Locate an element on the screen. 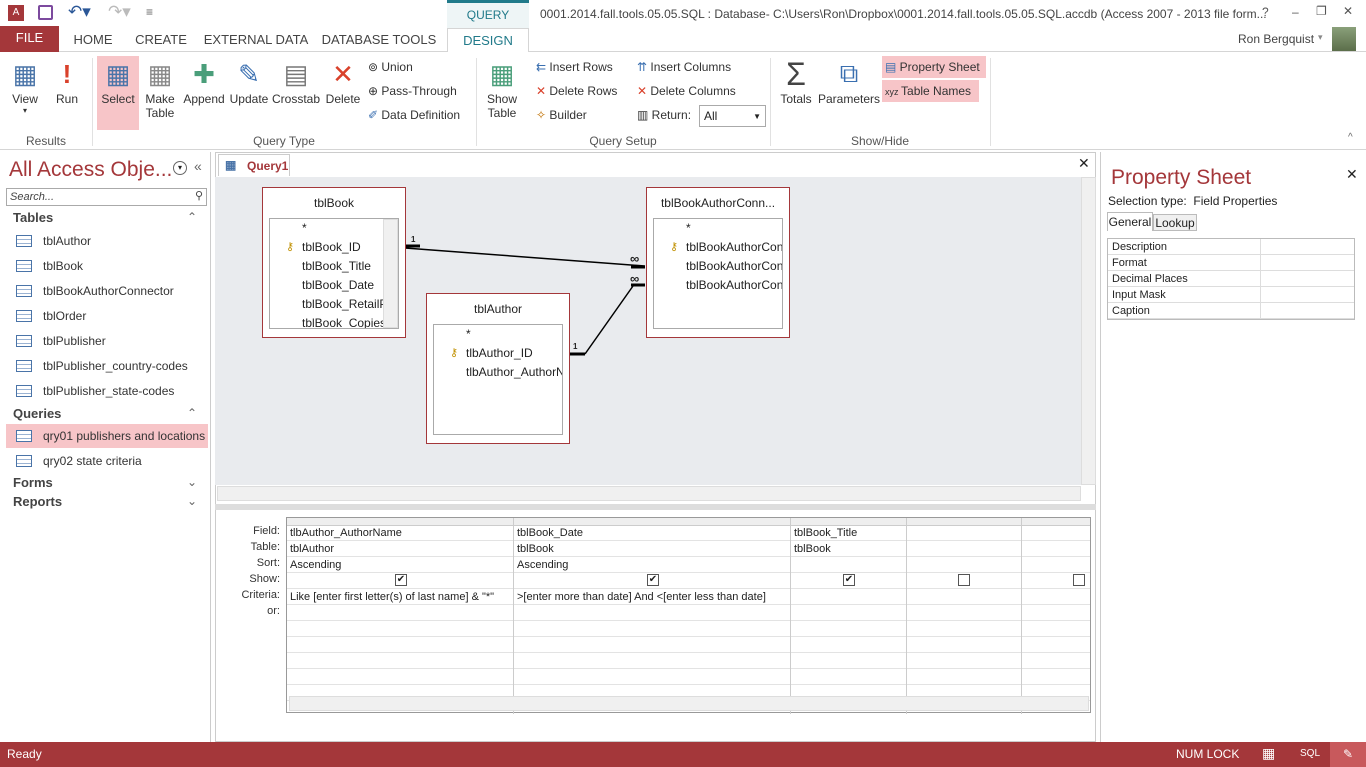 Image resolution: width=1366 pixels, height=767 pixels. tab-query1: ▦ Query1 is located at coordinates (254, 165).